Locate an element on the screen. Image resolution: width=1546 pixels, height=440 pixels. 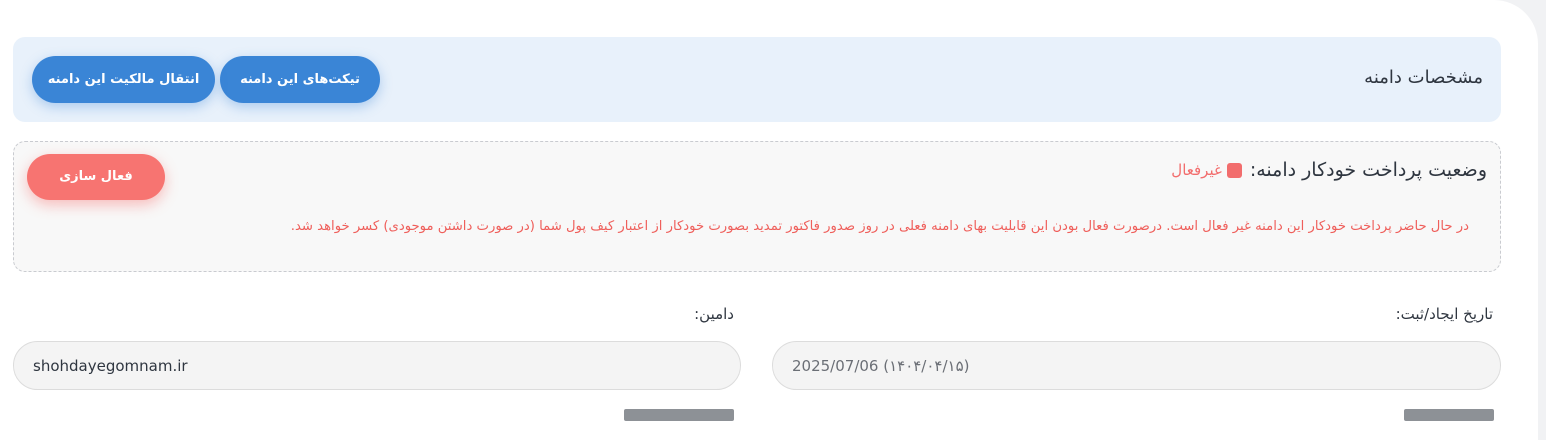
created-date-label: تاریخ ایجاد/ثبت: is located at coordinates (1444, 314).